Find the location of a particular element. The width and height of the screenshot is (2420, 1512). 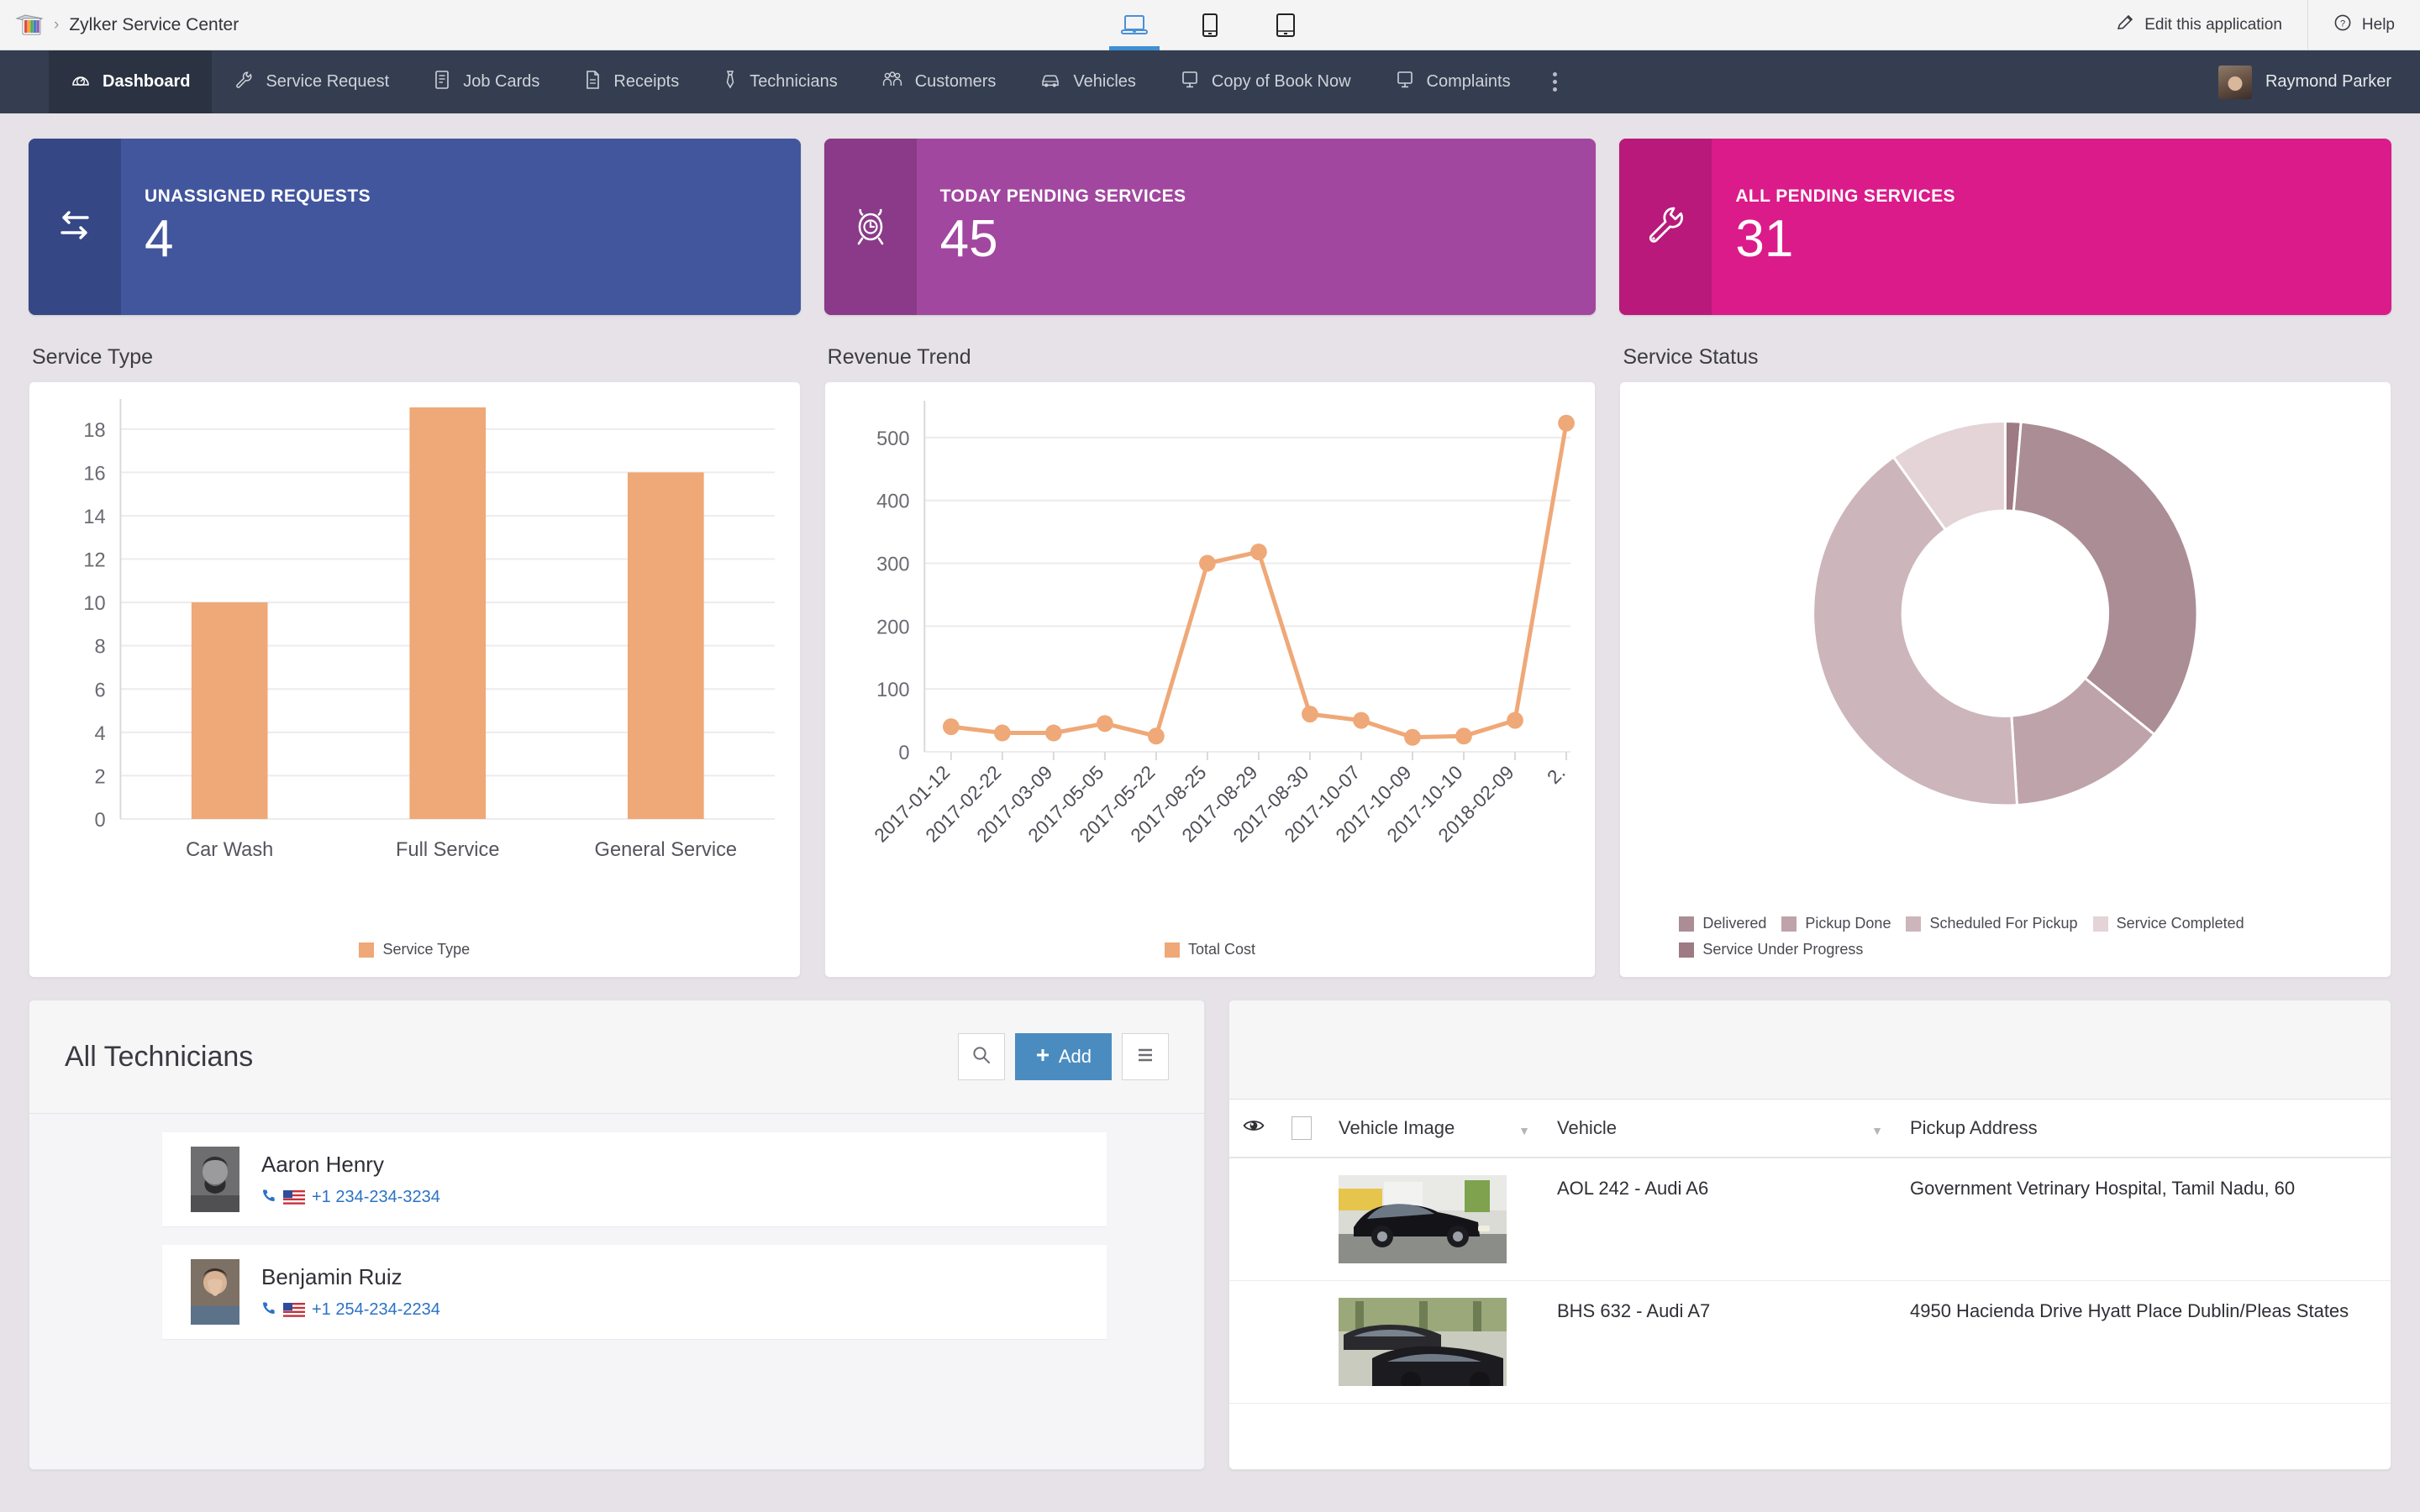

column-visibility-toggle is located at coordinates (1254, 1129).